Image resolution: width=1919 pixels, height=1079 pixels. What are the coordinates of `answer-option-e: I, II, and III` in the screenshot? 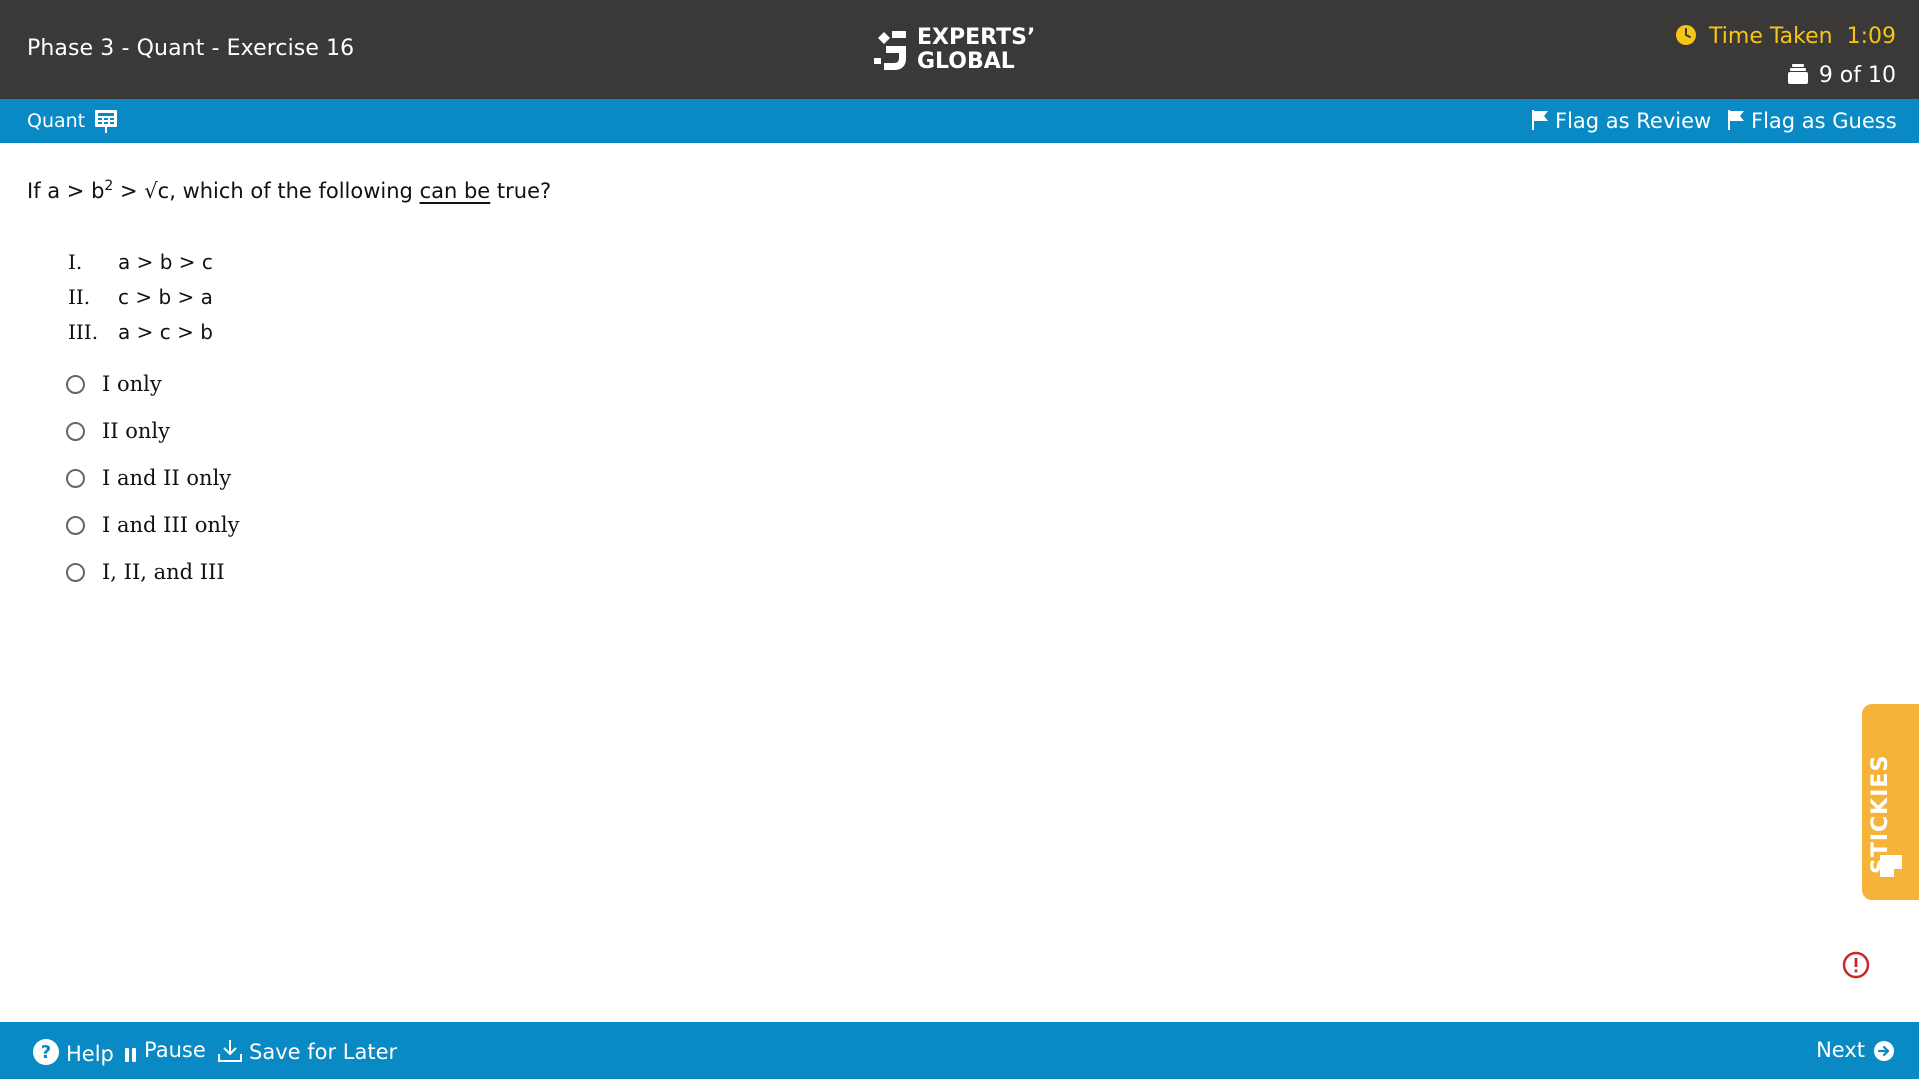 It's located at (152, 583).